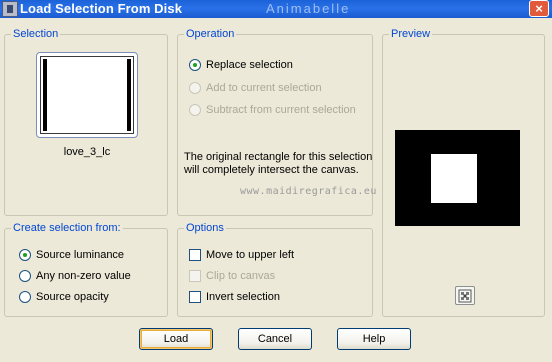 The height and width of the screenshot is (362, 552). Describe the element at coordinates (36, 34) in the screenshot. I see `selection-legend: Selection` at that location.